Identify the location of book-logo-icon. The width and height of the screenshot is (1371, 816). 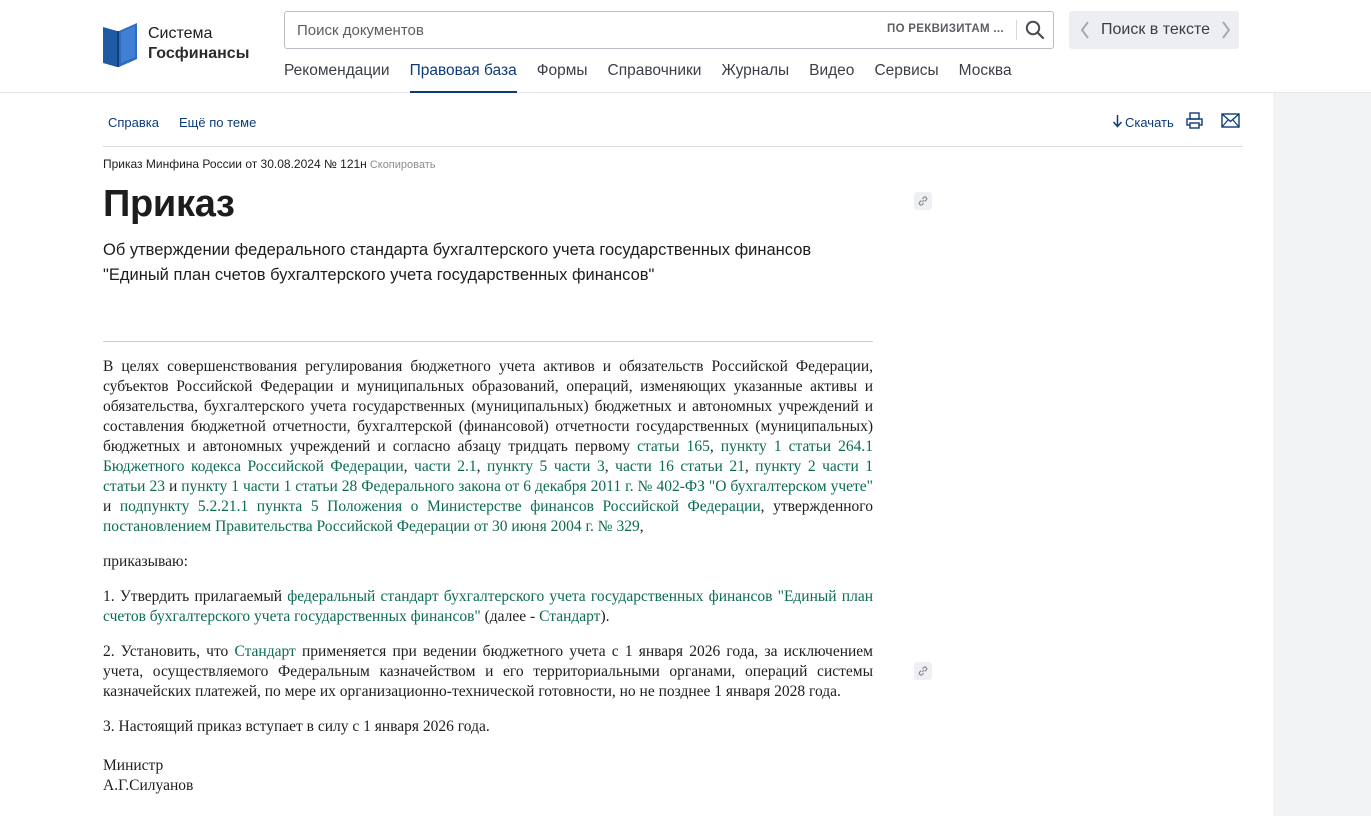
(121, 44).